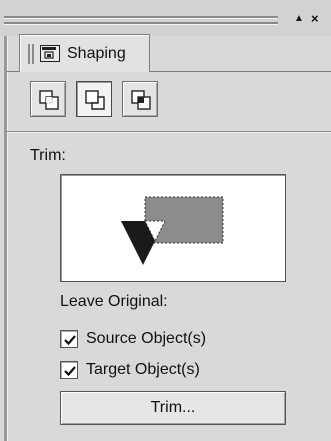 The image size is (331, 441). I want to click on docker-edge, so click(6, 238).